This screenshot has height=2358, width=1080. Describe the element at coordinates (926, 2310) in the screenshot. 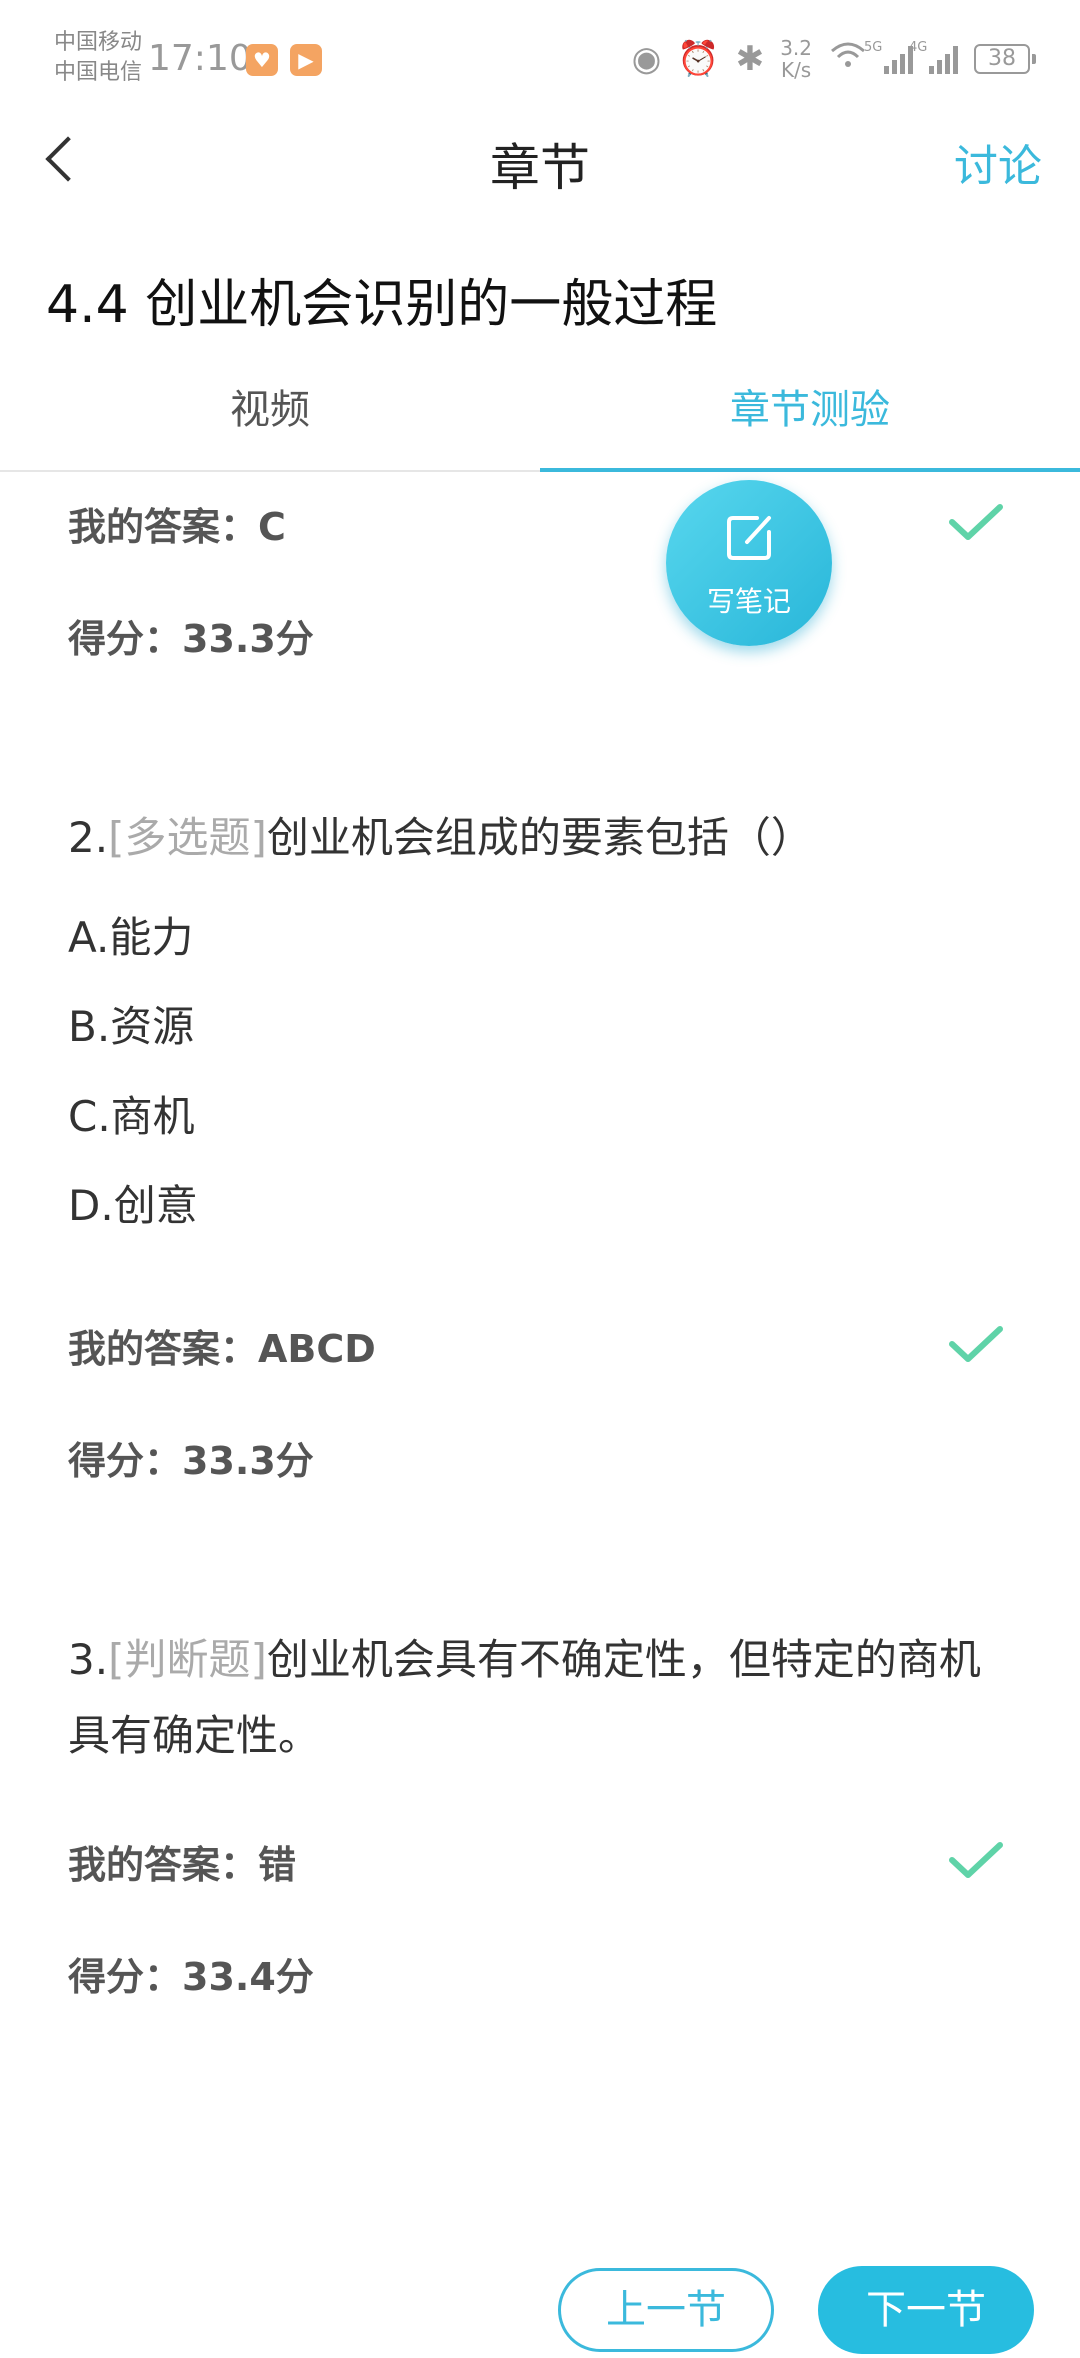

I see `next-section-button: 下一节` at that location.